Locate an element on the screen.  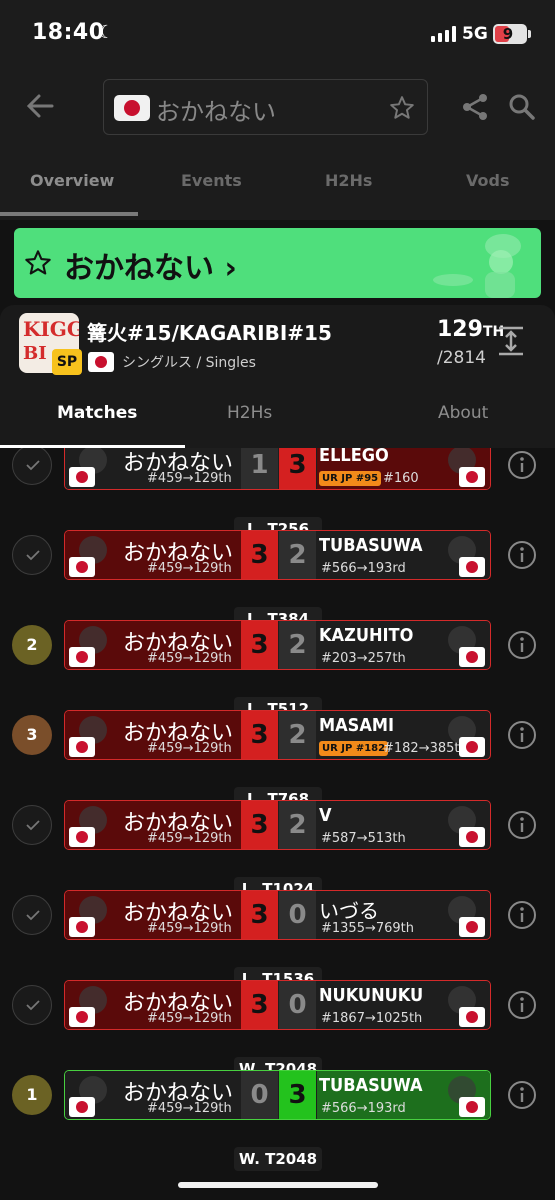
opponent-name: ELLEGO is located at coordinates (354, 457).